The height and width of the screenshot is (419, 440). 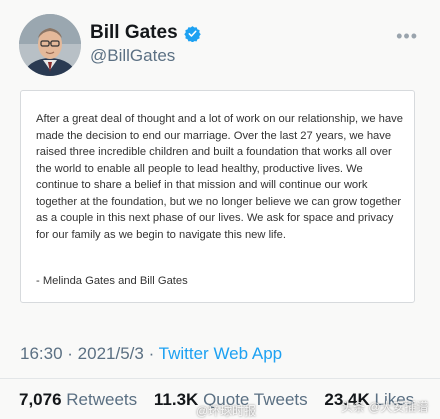 What do you see at coordinates (220, 353) in the screenshot?
I see `tweet-source-link: Twitter Web App` at bounding box center [220, 353].